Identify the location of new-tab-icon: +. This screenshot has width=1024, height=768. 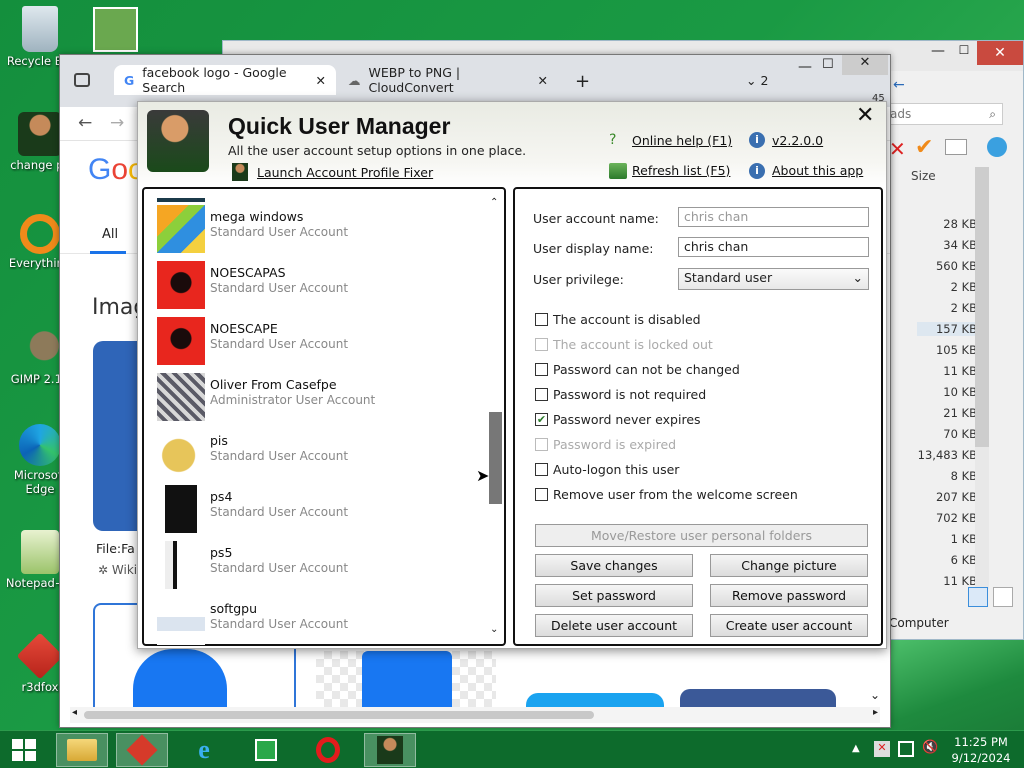
(582, 81).